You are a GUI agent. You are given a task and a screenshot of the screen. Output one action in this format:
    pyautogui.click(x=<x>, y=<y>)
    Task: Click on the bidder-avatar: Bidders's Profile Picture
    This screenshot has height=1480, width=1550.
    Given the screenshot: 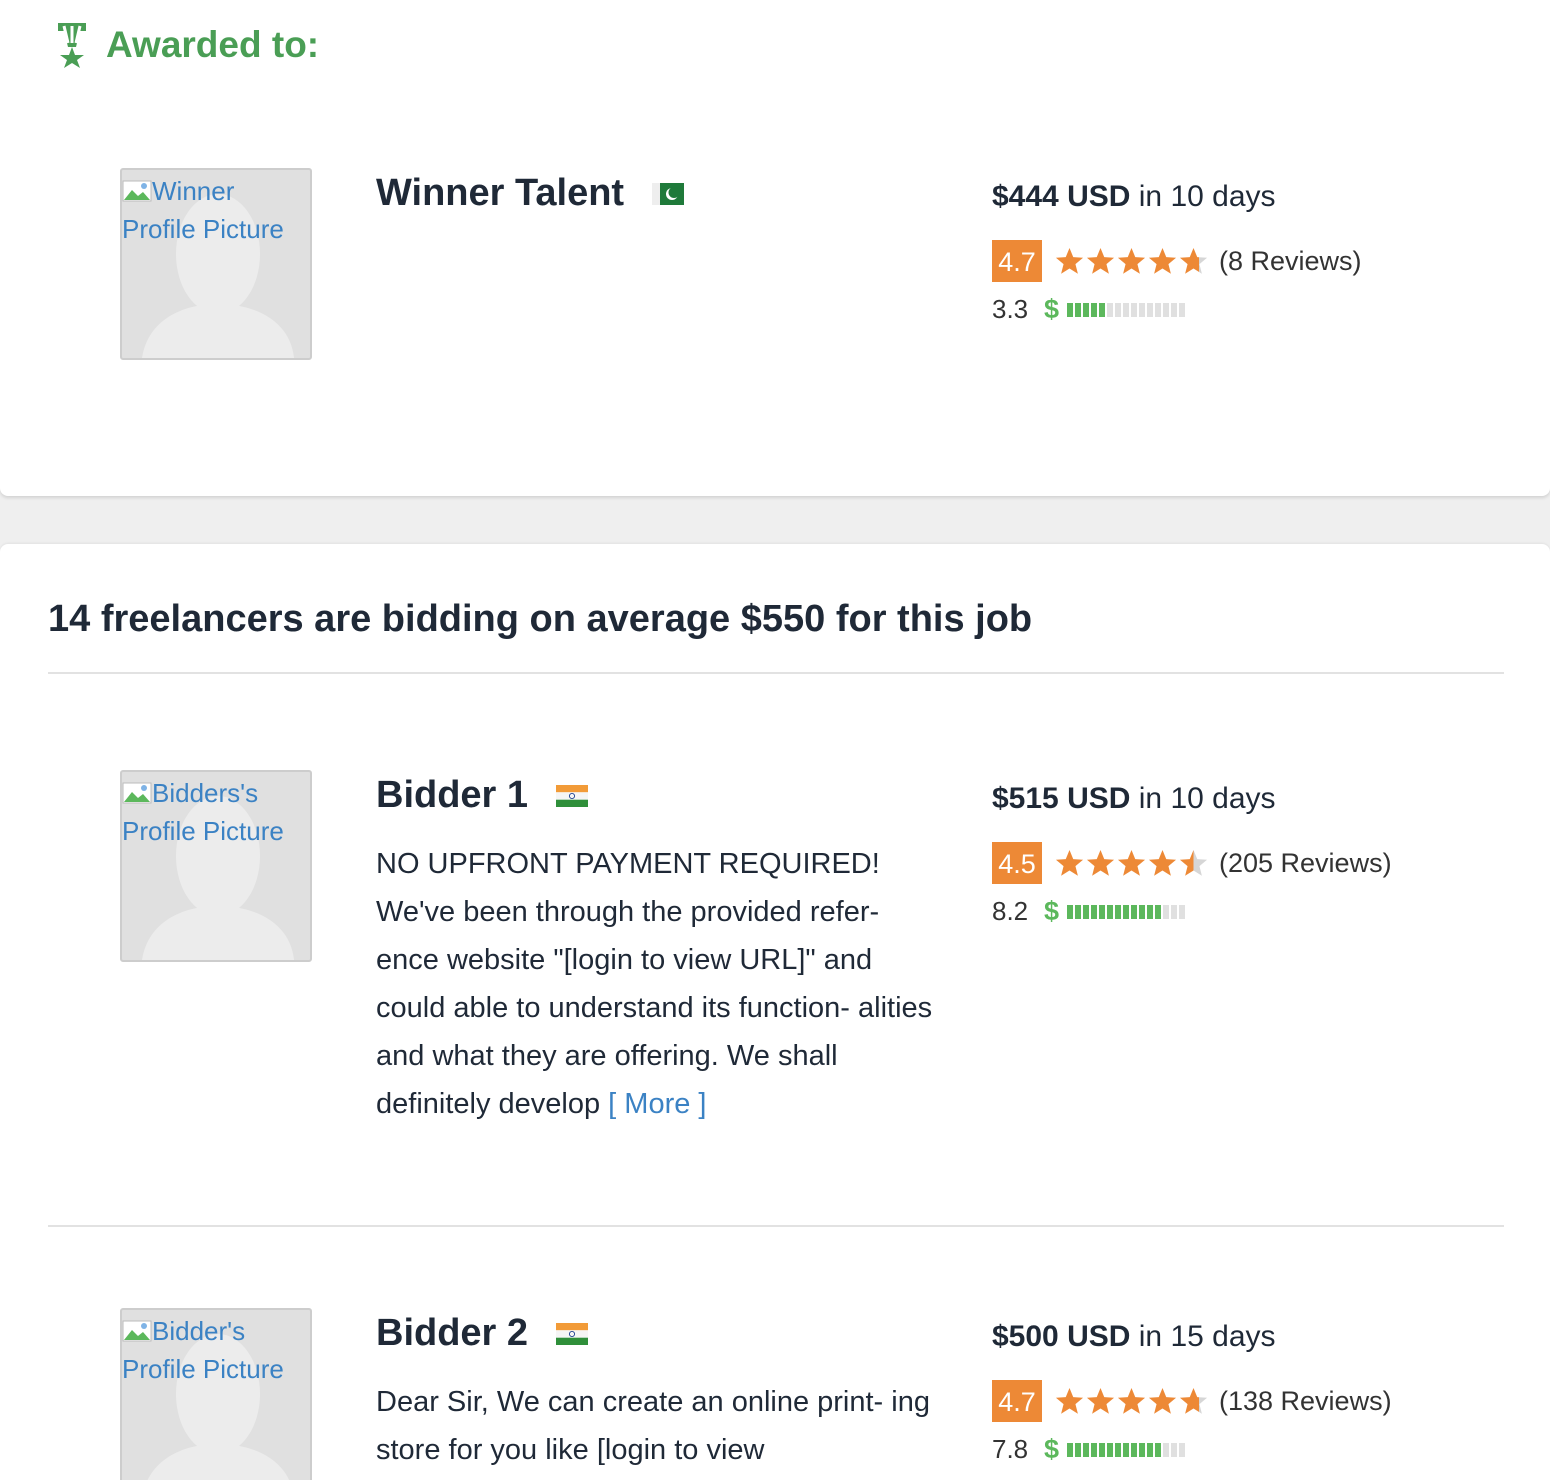 What is the action you would take?
    pyautogui.click(x=216, y=866)
    